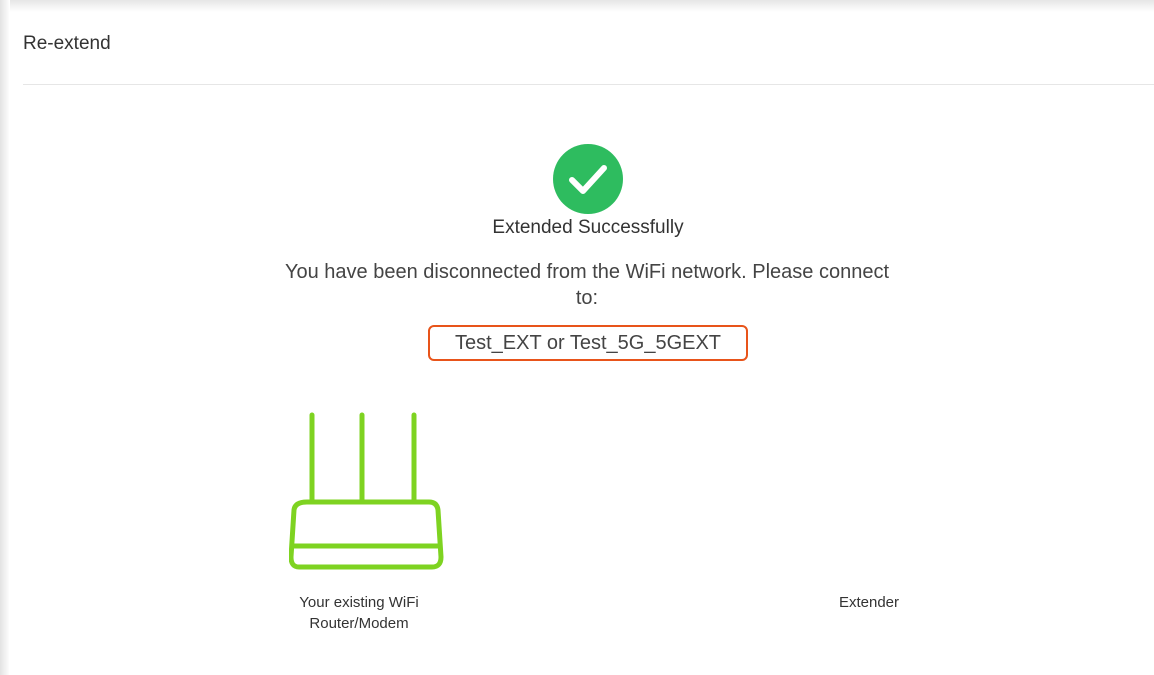 This screenshot has width=1154, height=675. I want to click on top-shadow, so click(577, 6).